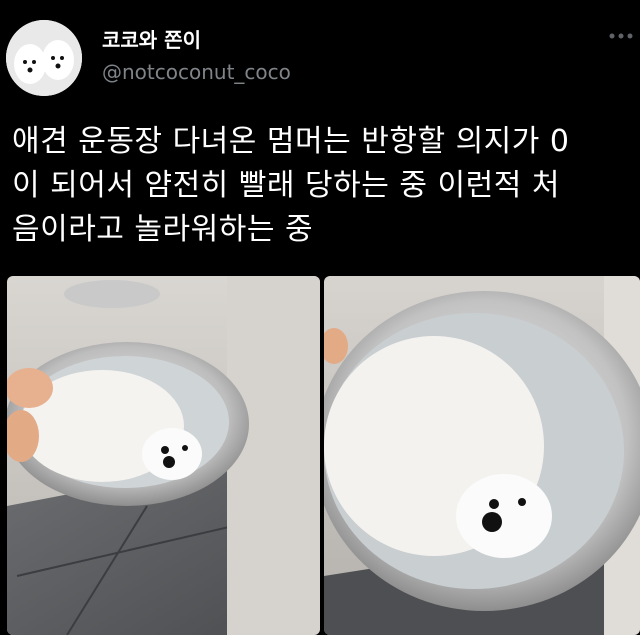 This screenshot has width=640, height=635. I want to click on more-dots-icon, so click(621, 36).